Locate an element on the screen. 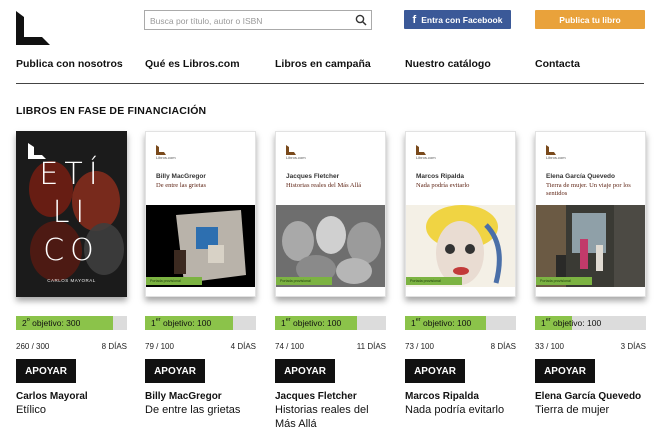 The width and height of the screenshot is (660, 440). book-title: Etílico is located at coordinates (72, 410).